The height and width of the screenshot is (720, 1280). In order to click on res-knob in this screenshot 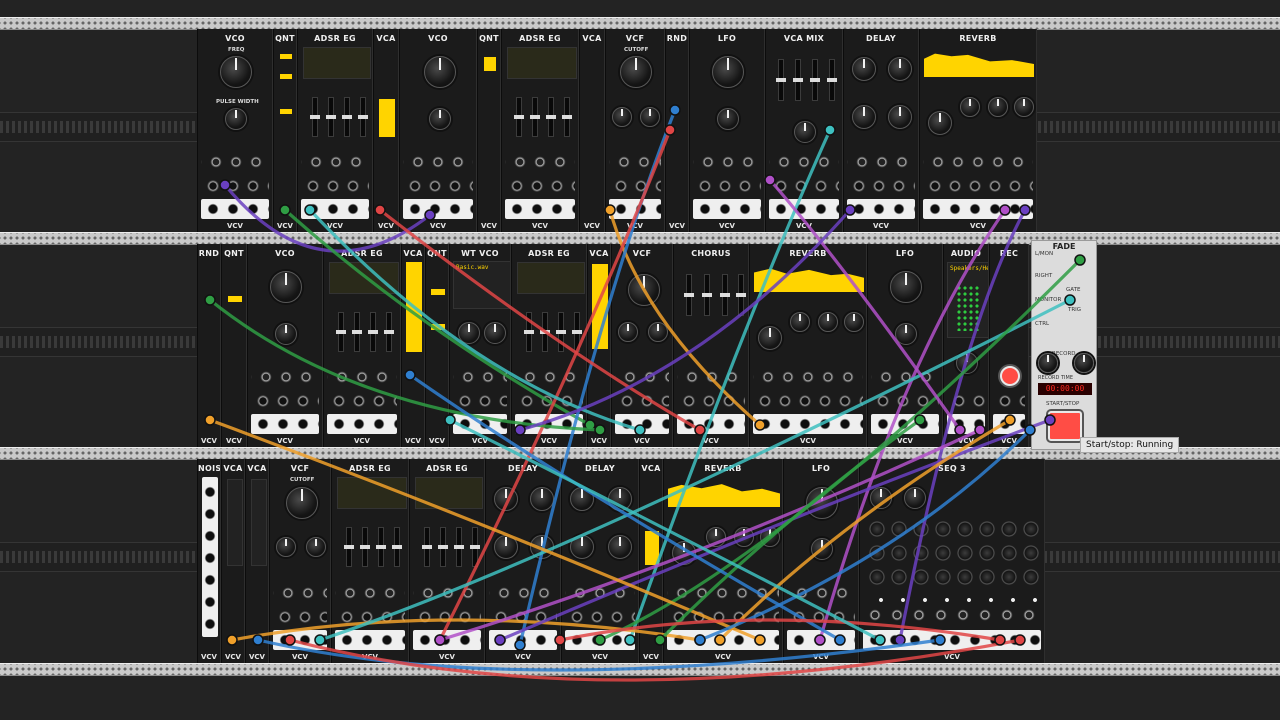, I will do `click(628, 332)`.